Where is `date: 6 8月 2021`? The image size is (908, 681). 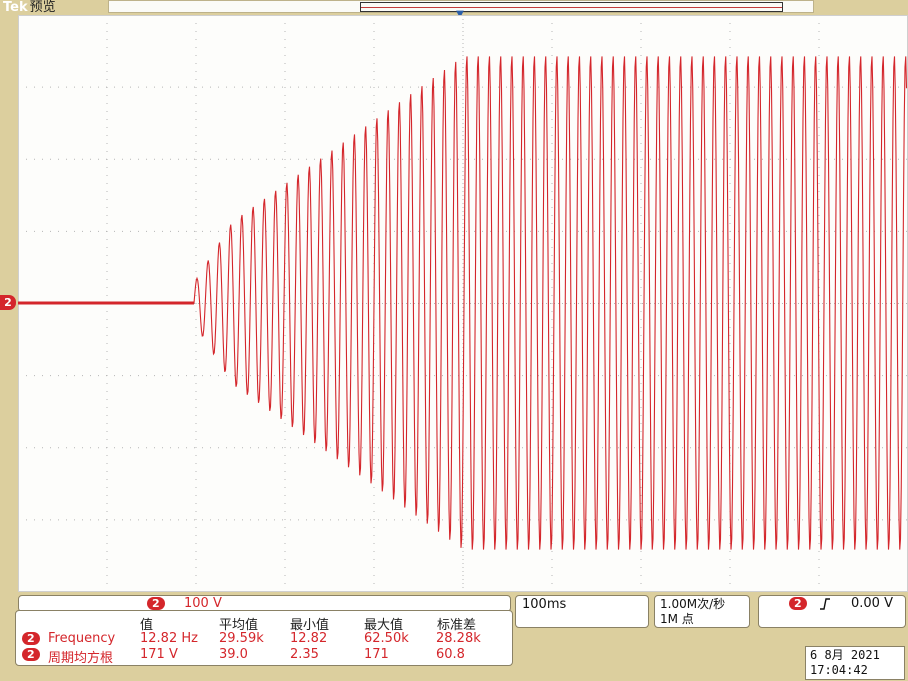 date: 6 8月 2021 is located at coordinates (845, 655).